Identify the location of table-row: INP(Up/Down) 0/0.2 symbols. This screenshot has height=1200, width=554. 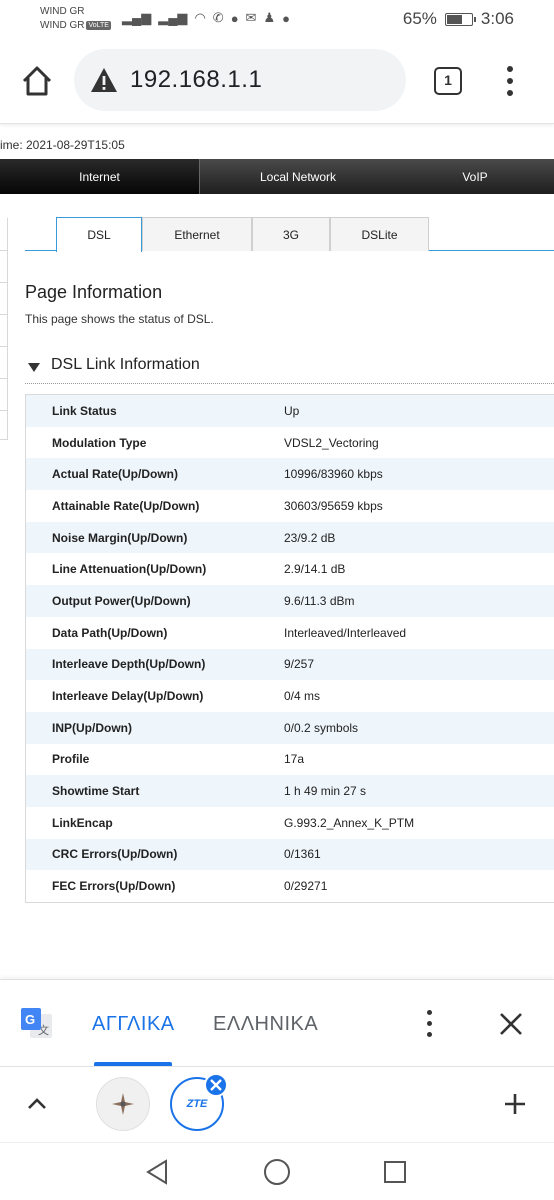
(290, 727).